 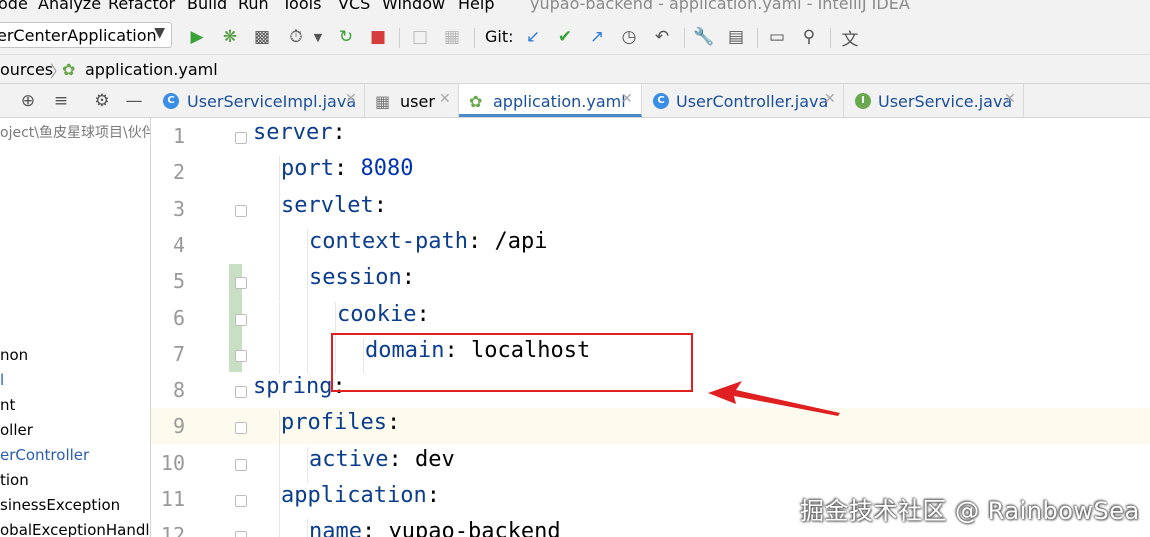 I want to click on code-line: name: yupao-backend, so click(x=435, y=528).